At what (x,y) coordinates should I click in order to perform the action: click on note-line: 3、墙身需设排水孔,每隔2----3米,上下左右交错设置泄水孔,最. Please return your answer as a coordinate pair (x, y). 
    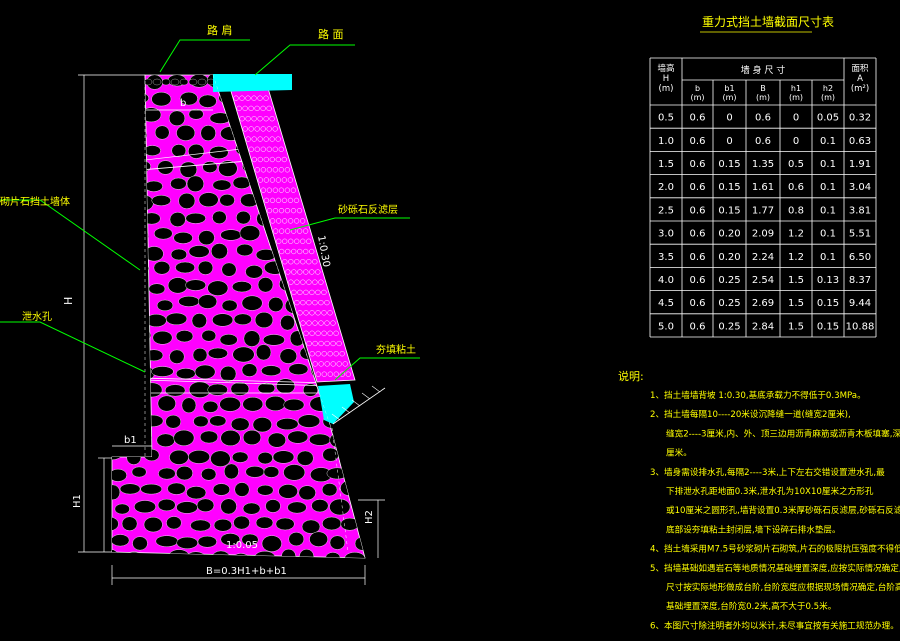
    Looking at the image, I should click on (767, 472).